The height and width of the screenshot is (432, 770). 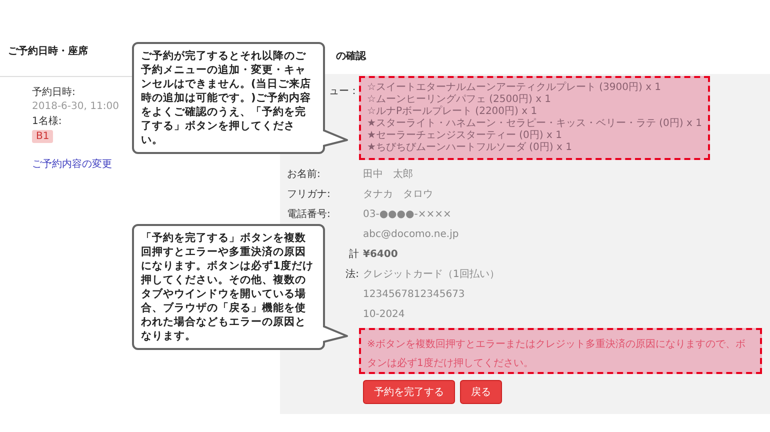 What do you see at coordinates (47, 121) in the screenshot?
I see `seats-label: 1名様:` at bounding box center [47, 121].